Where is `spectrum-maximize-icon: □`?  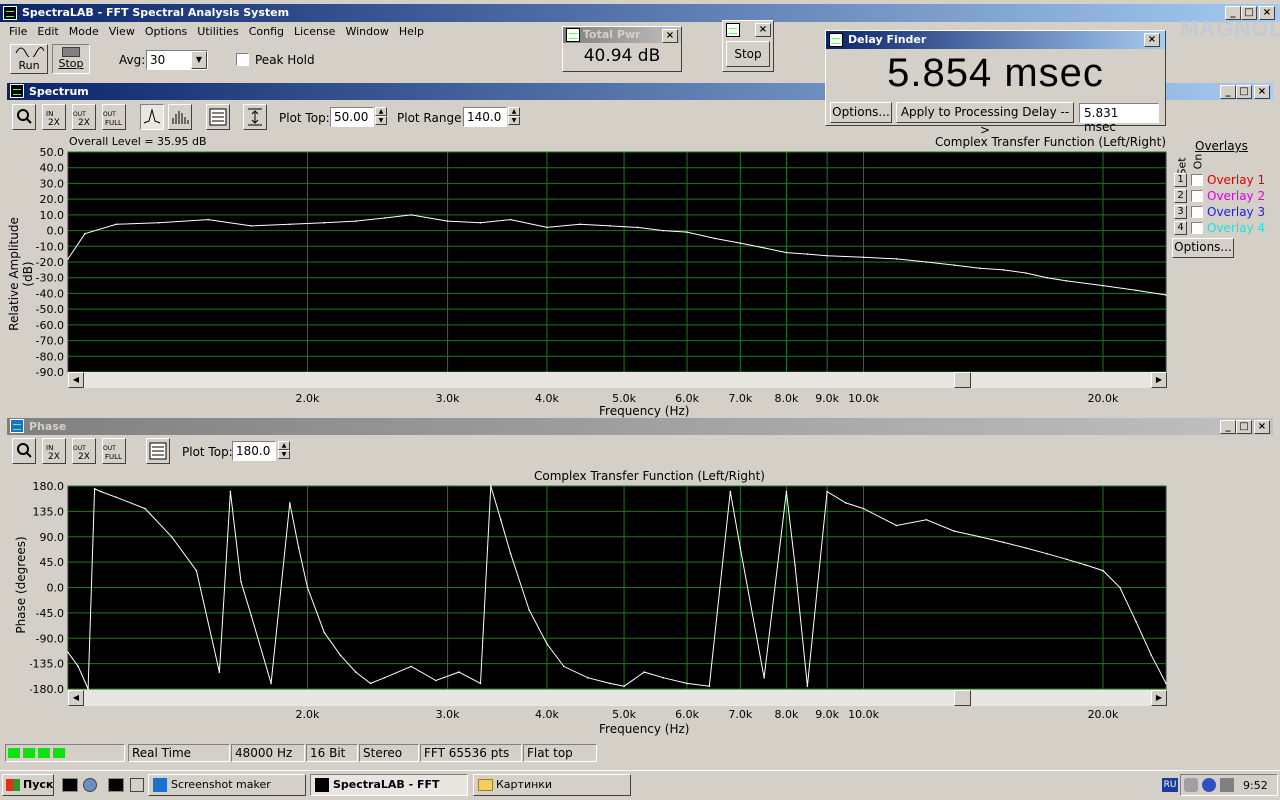
spectrum-maximize-icon: □ is located at coordinates (1244, 92).